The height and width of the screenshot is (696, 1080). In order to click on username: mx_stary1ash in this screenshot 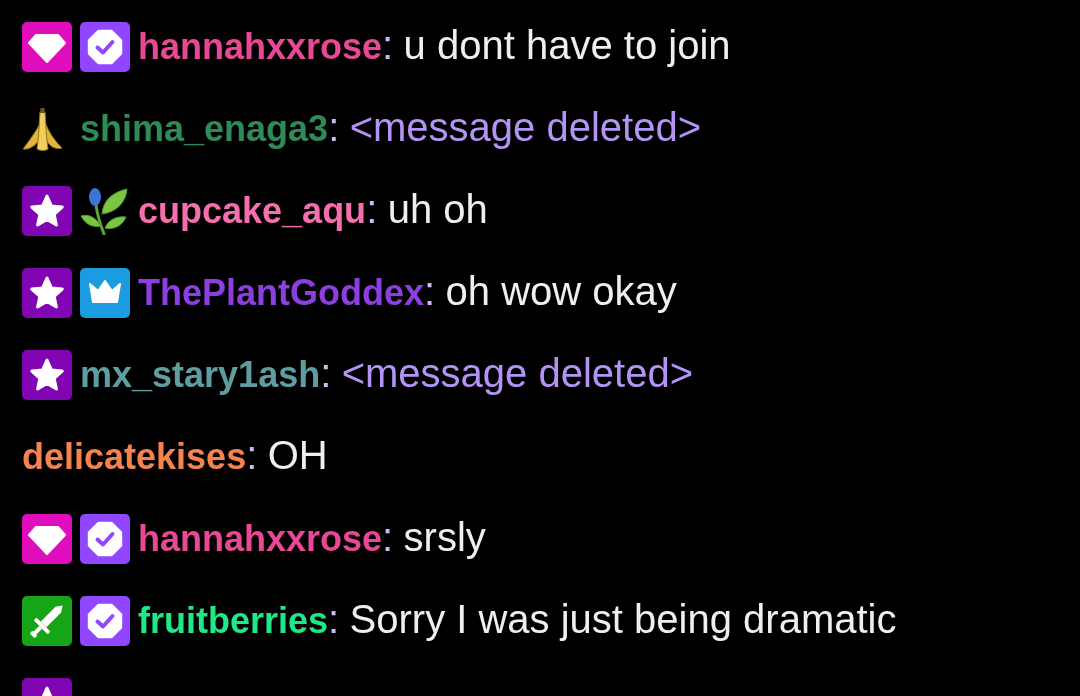, I will do `click(200, 374)`.